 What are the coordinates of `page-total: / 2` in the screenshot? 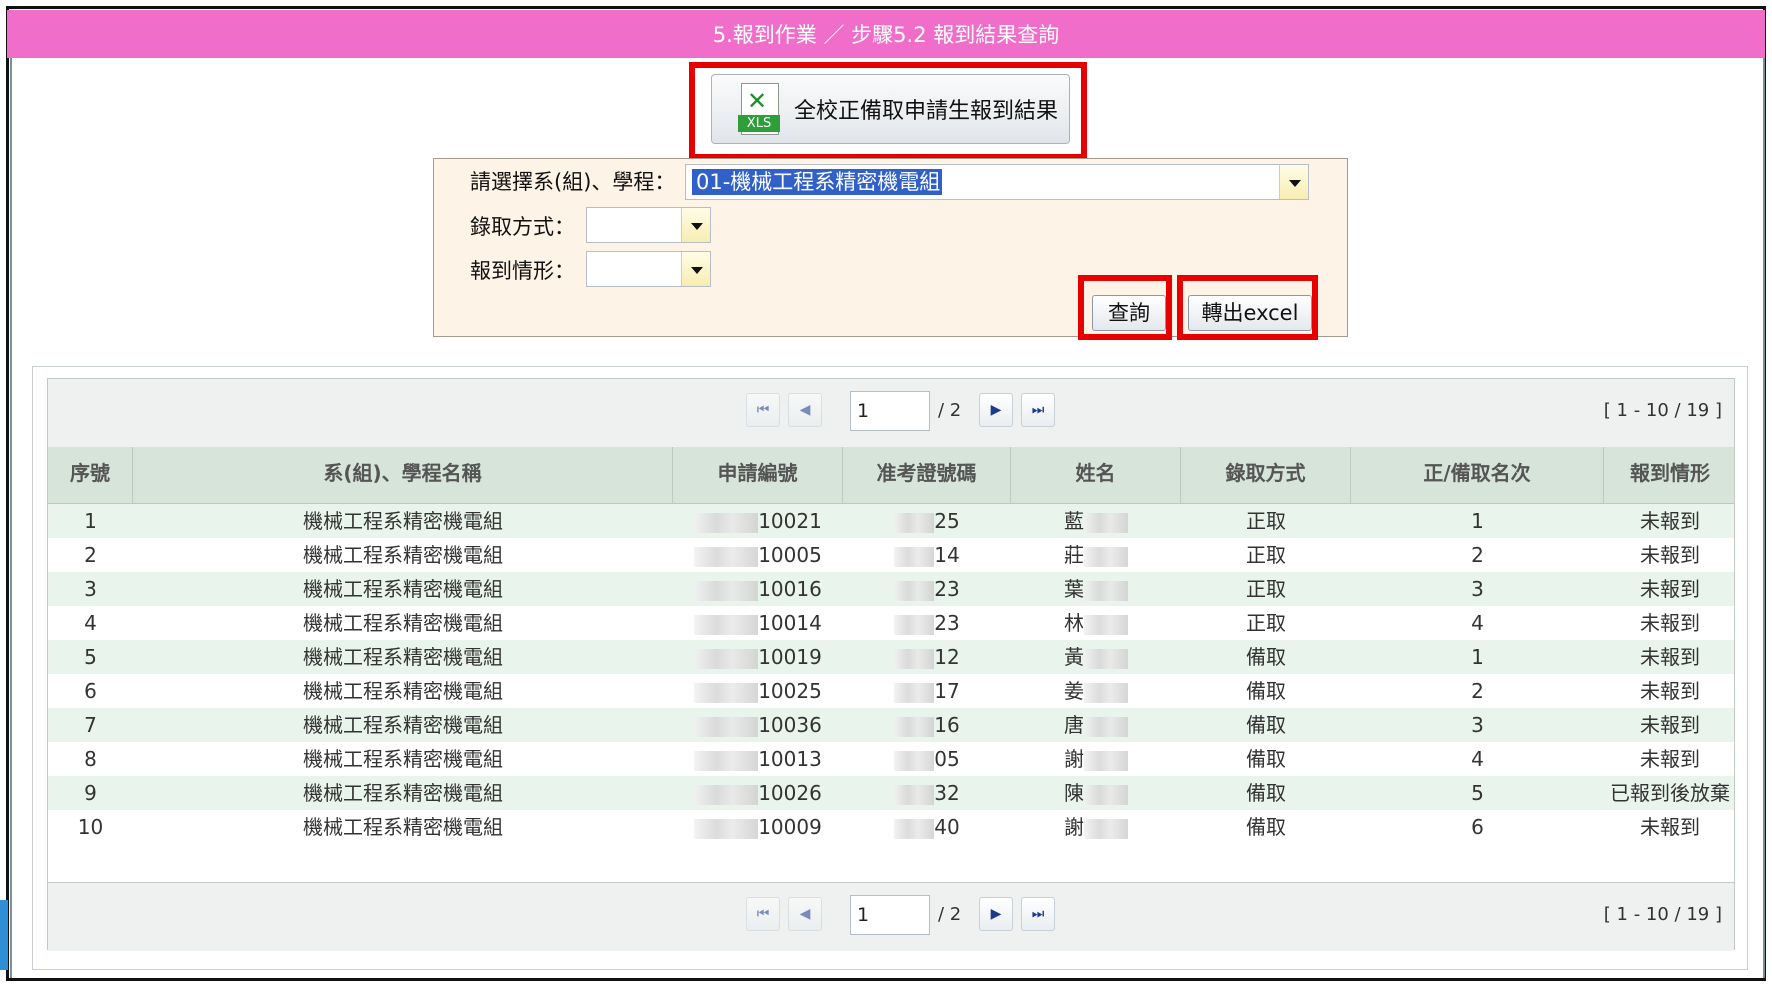 It's located at (950, 410).